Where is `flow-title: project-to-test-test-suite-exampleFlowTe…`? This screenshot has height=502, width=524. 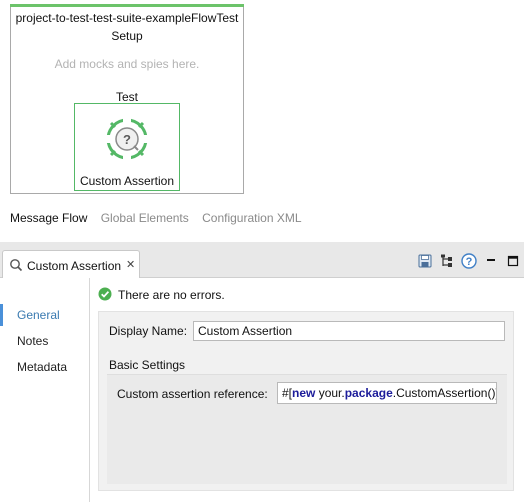
flow-title: project-to-test-test-suite-exampleFlowTe… is located at coordinates (127, 18).